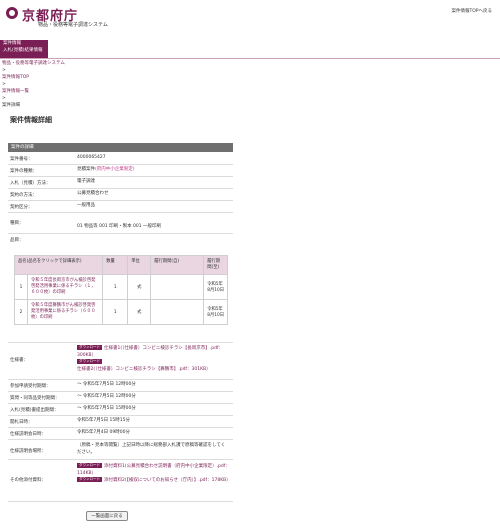 This screenshot has width=500, height=532. What do you see at coordinates (31, 120) in the screenshot?
I see `page-title: 案件情報詳細` at bounding box center [31, 120].